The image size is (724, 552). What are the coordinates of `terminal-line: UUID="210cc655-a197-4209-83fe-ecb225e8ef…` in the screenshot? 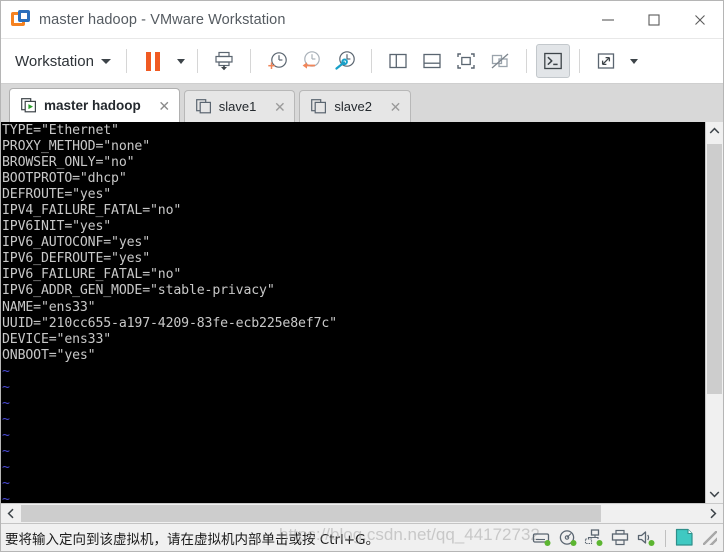 It's located at (169, 323).